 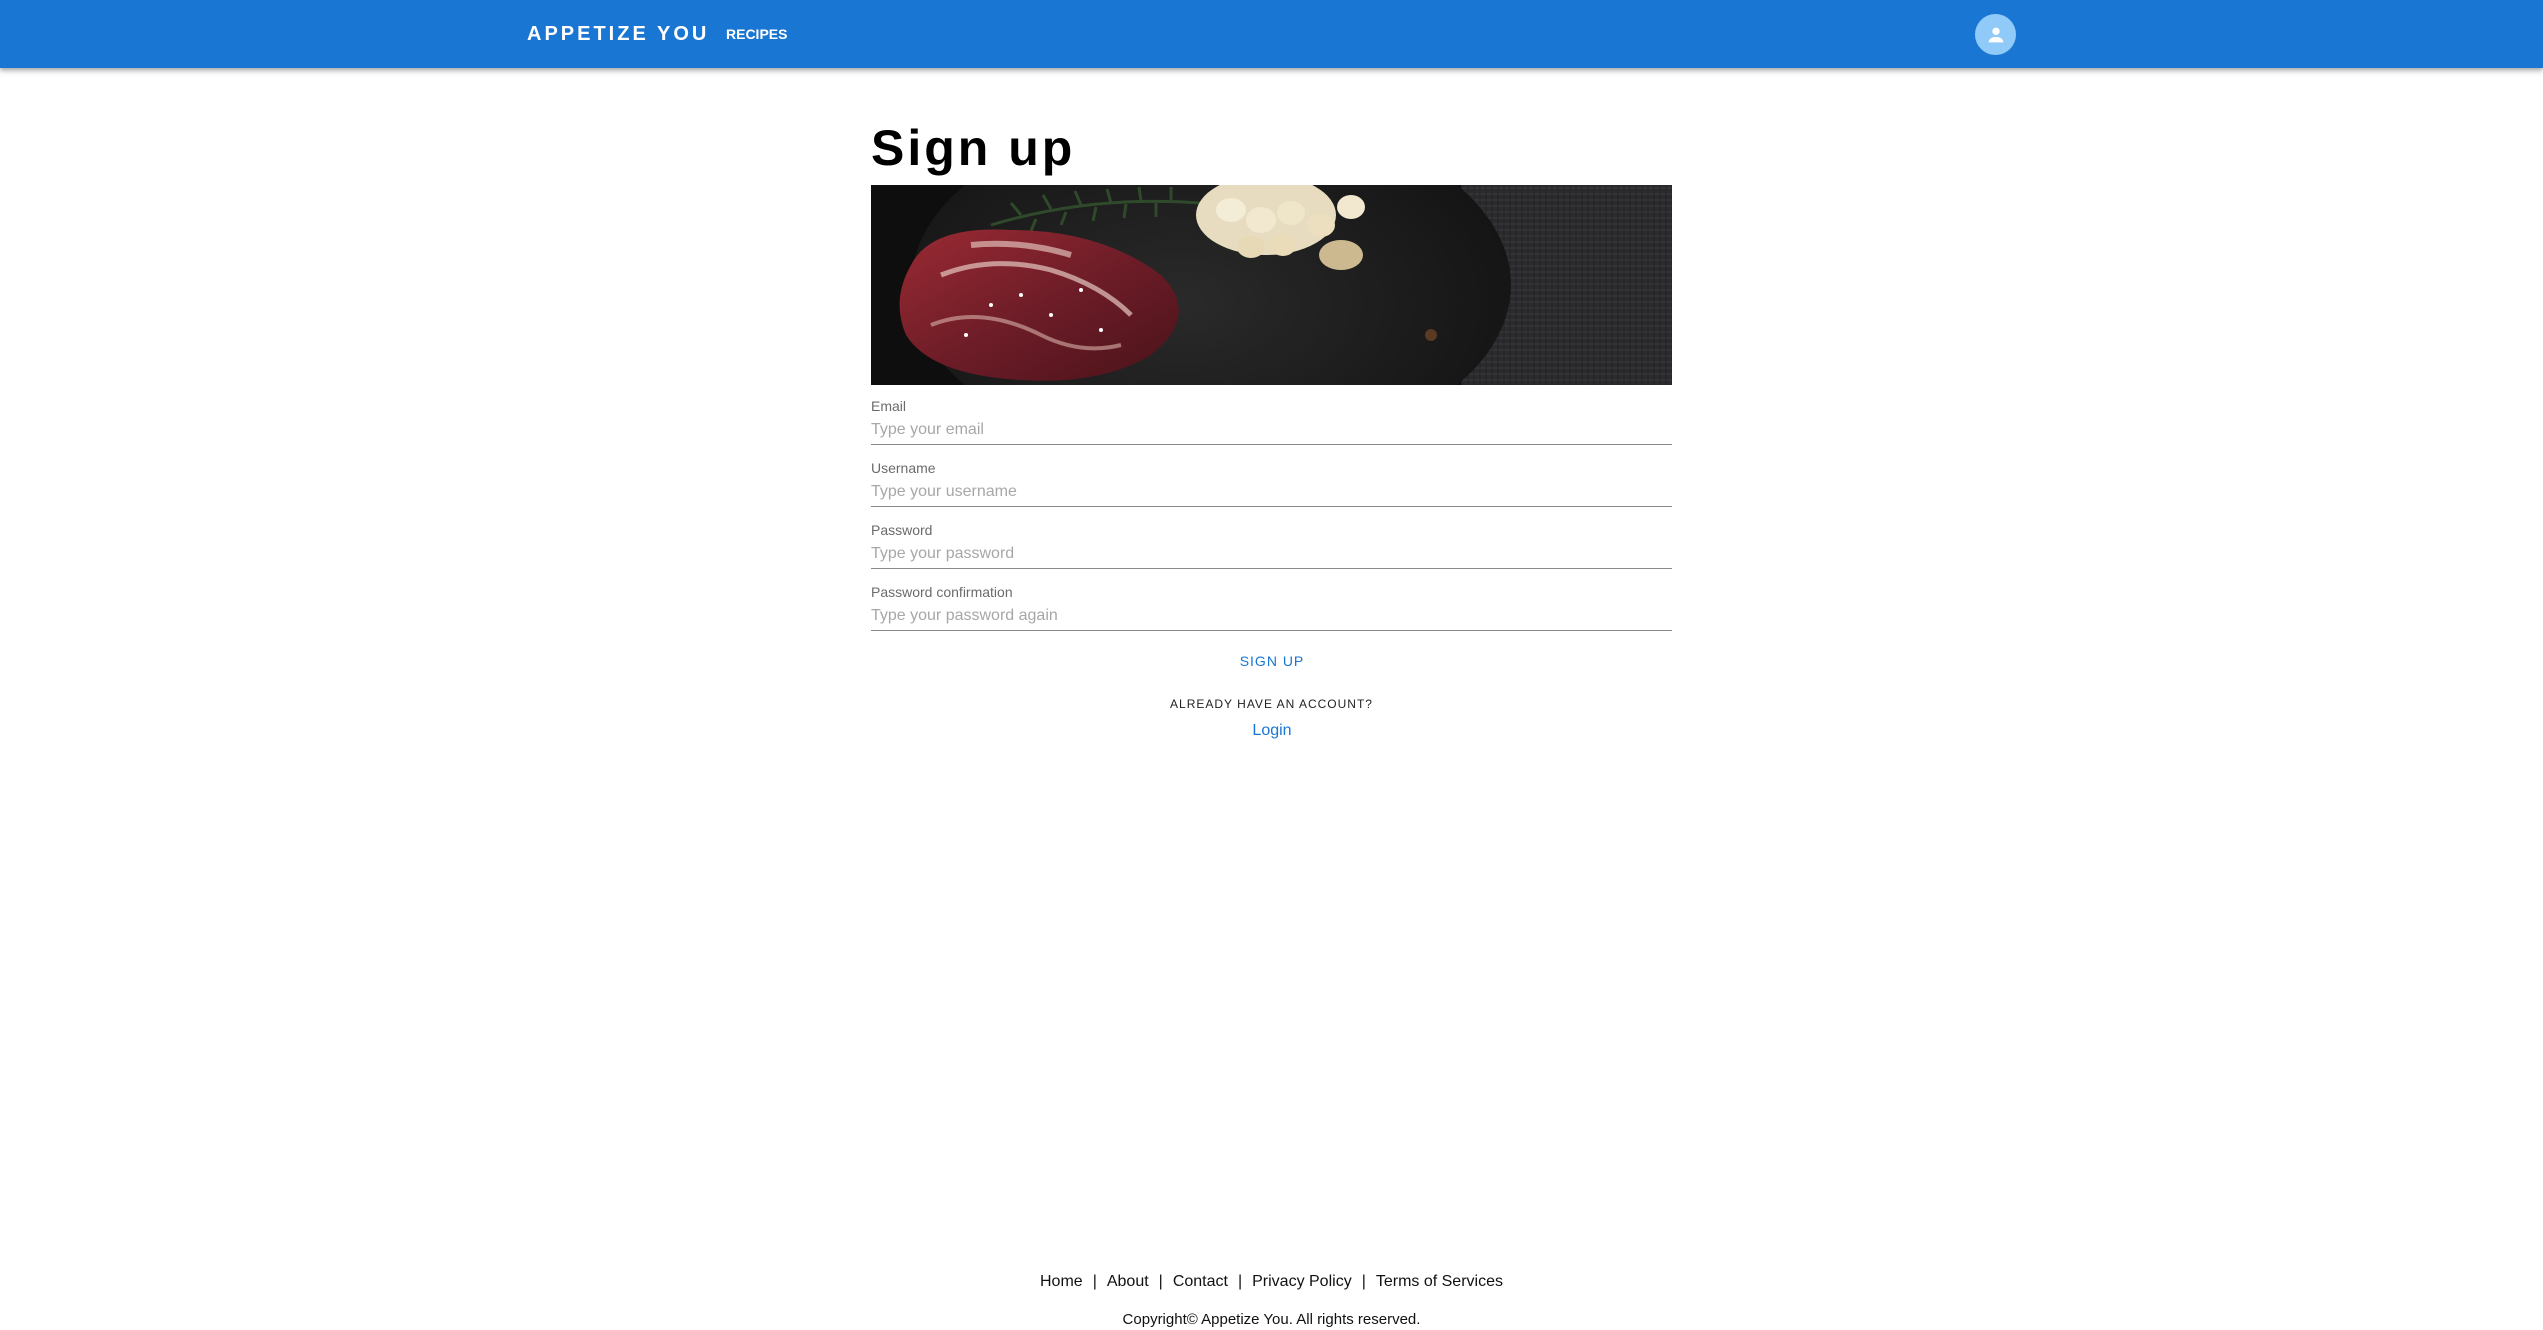 What do you see at coordinates (1200, 1281) in the screenshot?
I see `footer-link-contact: Contact` at bounding box center [1200, 1281].